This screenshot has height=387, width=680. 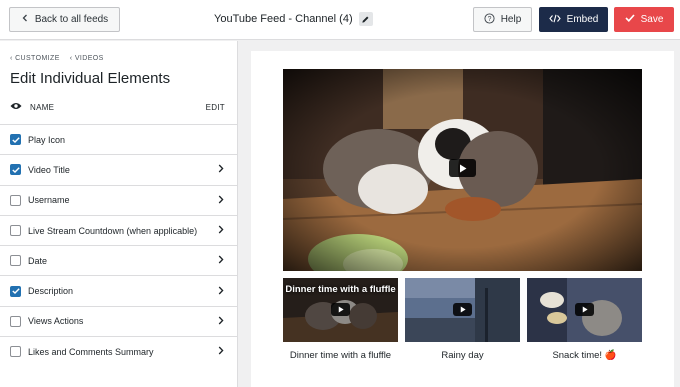 What do you see at coordinates (215, 107) in the screenshot?
I see `edit-link: EDIT` at bounding box center [215, 107].